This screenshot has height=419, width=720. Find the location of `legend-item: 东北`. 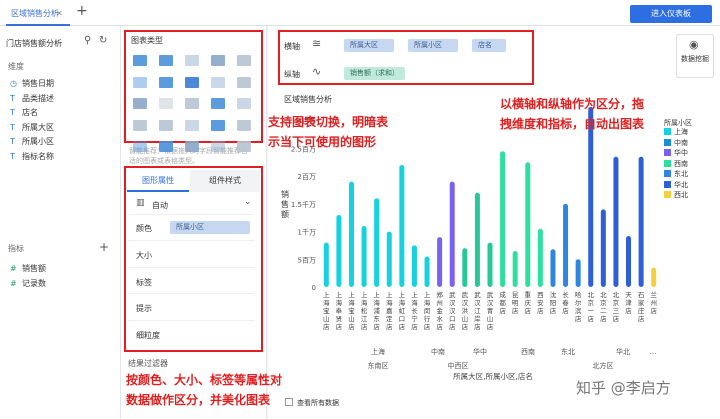

legend-item: 东北 is located at coordinates (676, 174).